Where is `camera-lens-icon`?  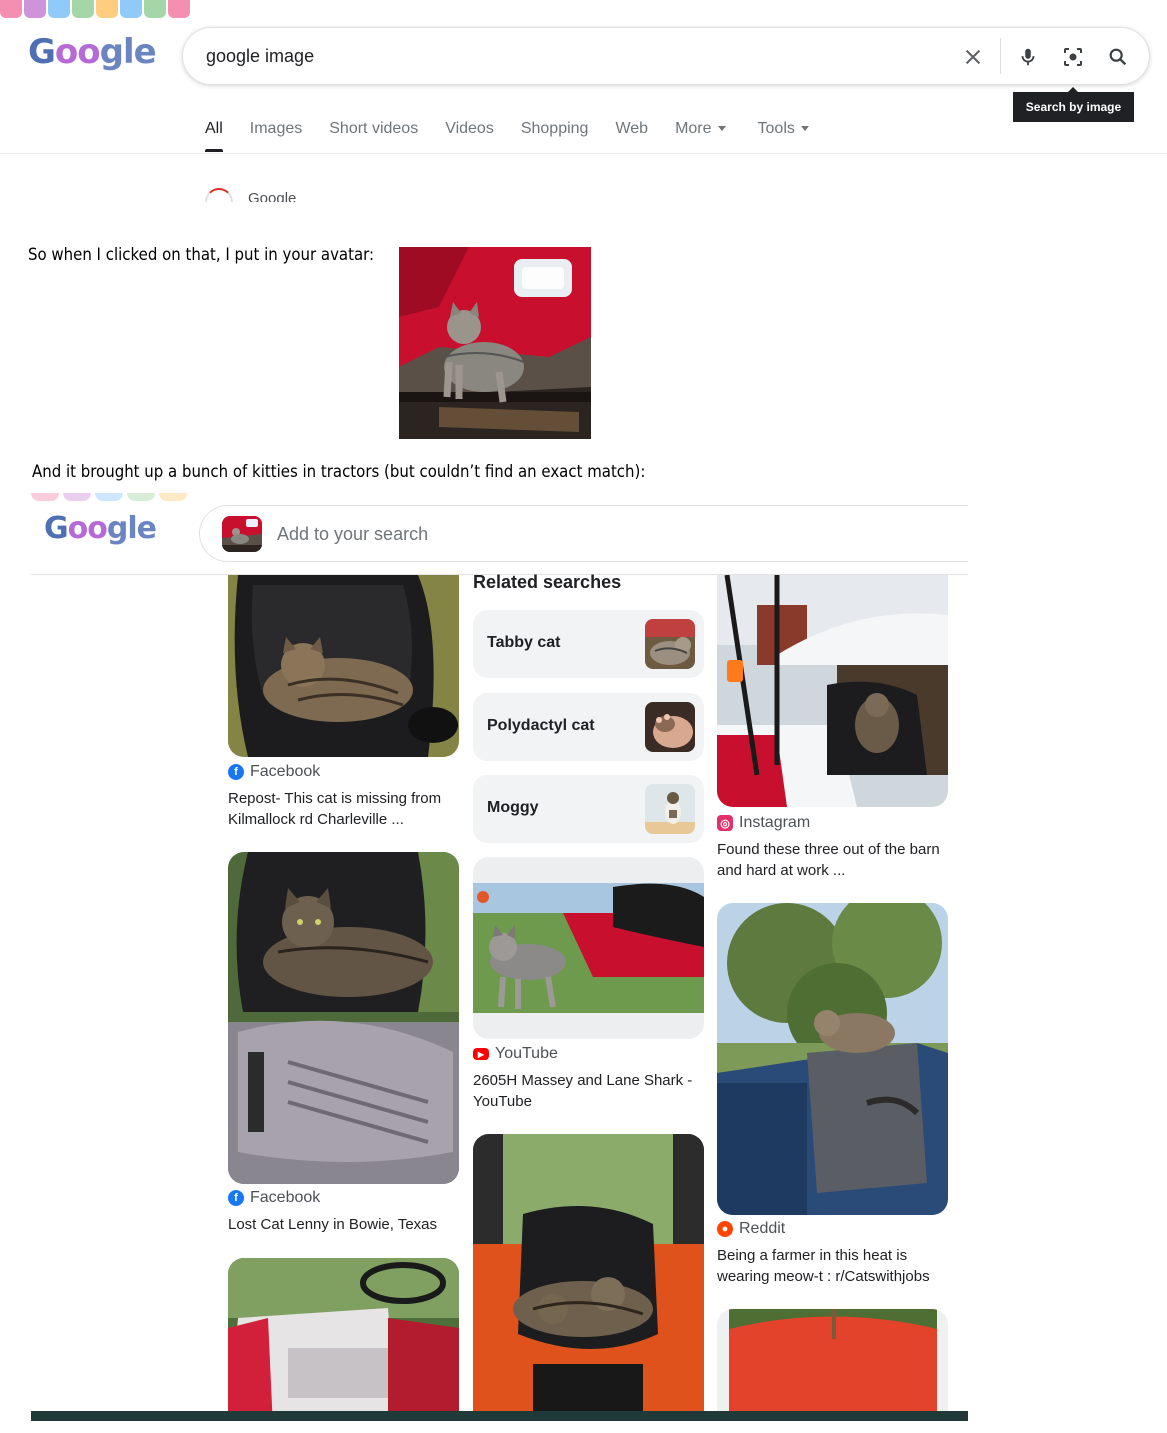
camera-lens-icon is located at coordinates (1073, 57).